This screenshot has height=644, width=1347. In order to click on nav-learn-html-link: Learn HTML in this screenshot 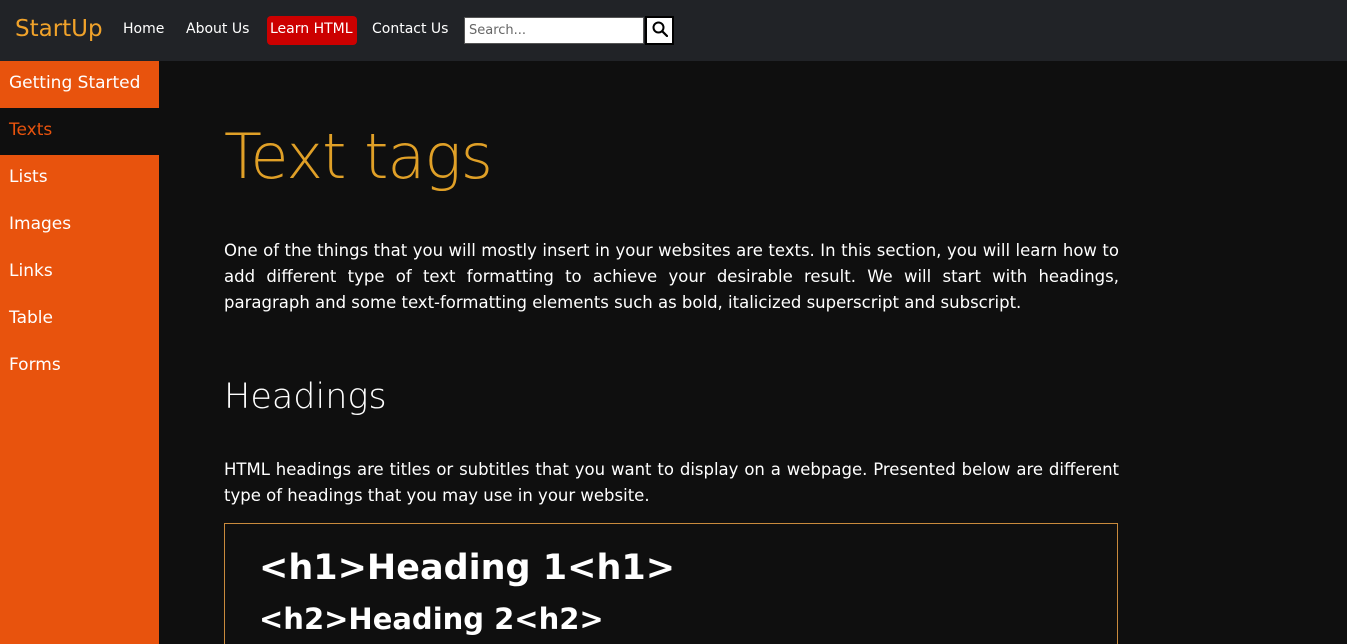, I will do `click(312, 30)`.